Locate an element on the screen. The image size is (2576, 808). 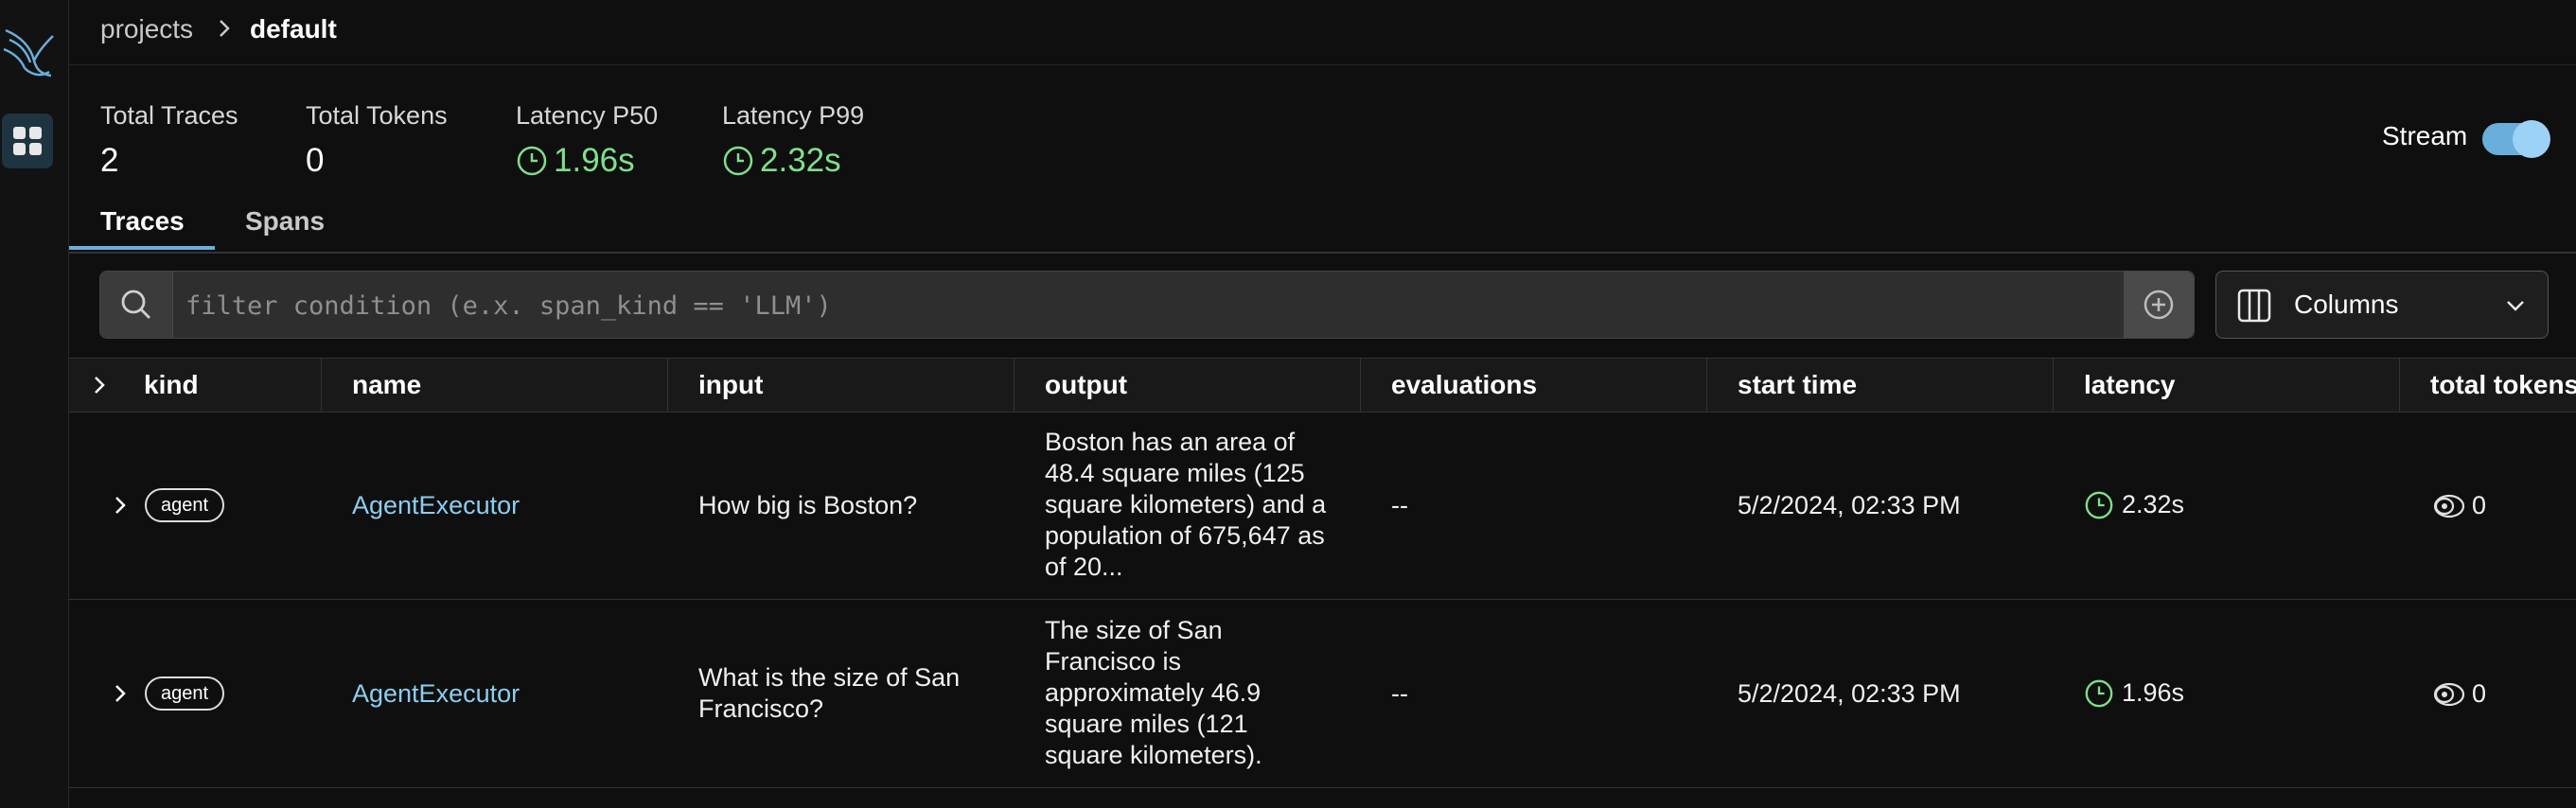
plus-circle-icon is located at coordinates (2159, 305).